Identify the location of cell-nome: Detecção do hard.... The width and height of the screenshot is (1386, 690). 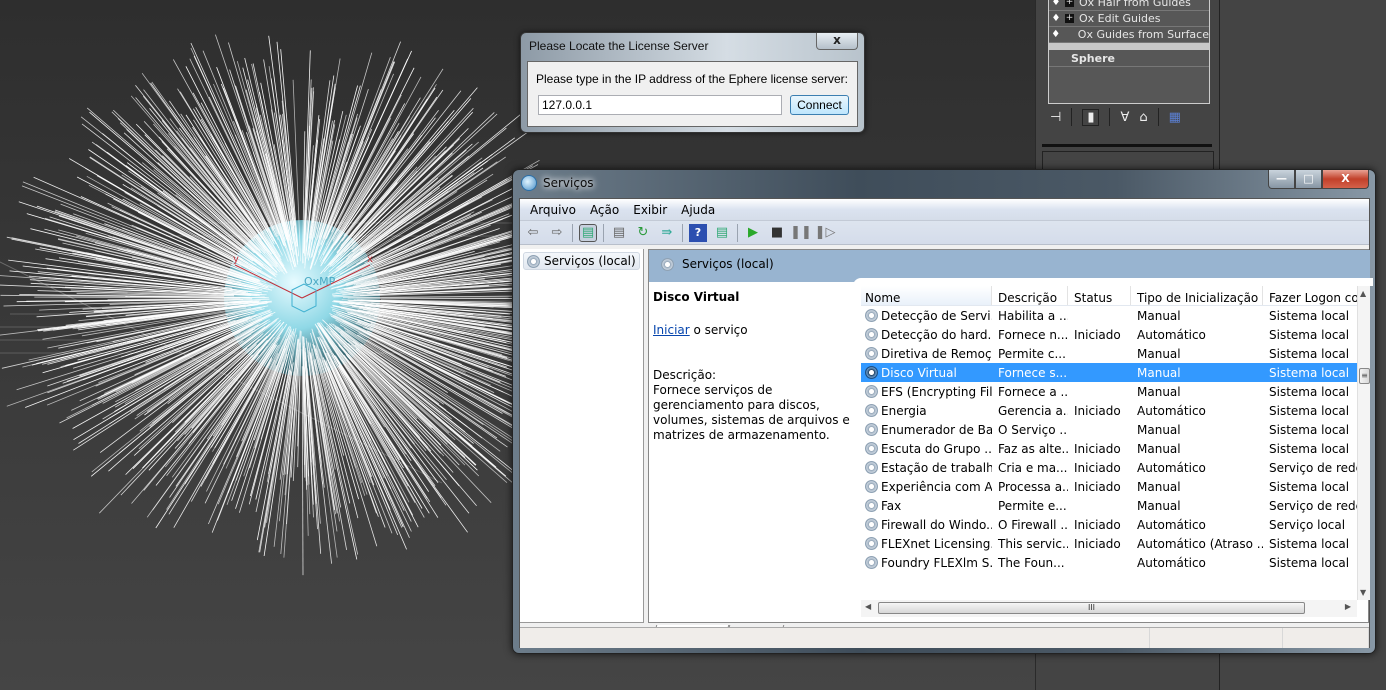
(926, 335).